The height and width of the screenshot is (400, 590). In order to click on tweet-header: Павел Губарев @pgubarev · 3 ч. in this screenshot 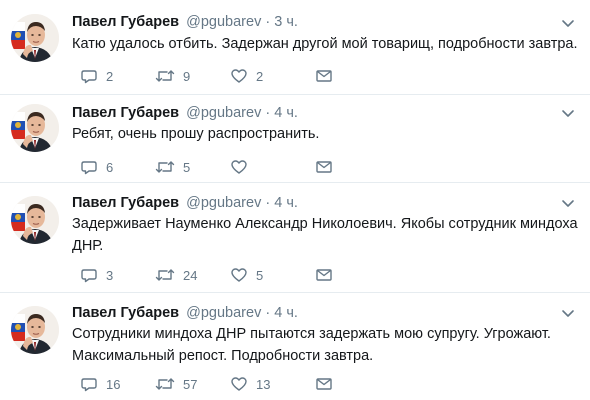, I will do `click(185, 22)`.